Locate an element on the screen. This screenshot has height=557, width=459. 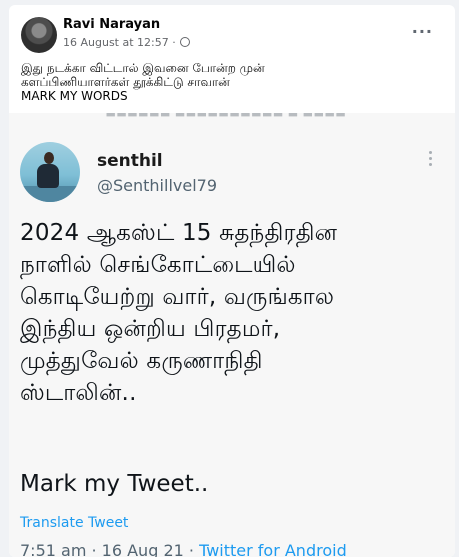
tweet-handle: @Senthillvel79 is located at coordinates (157, 185).